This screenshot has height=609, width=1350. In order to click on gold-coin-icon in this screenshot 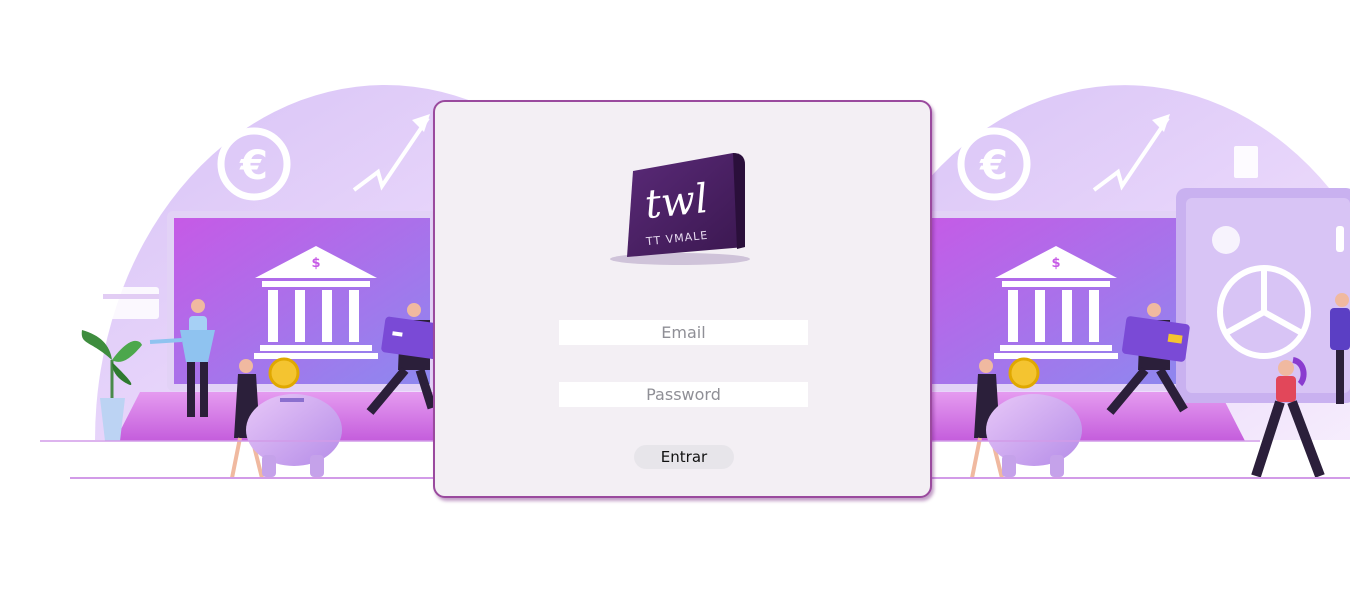, I will do `click(284, 373)`.